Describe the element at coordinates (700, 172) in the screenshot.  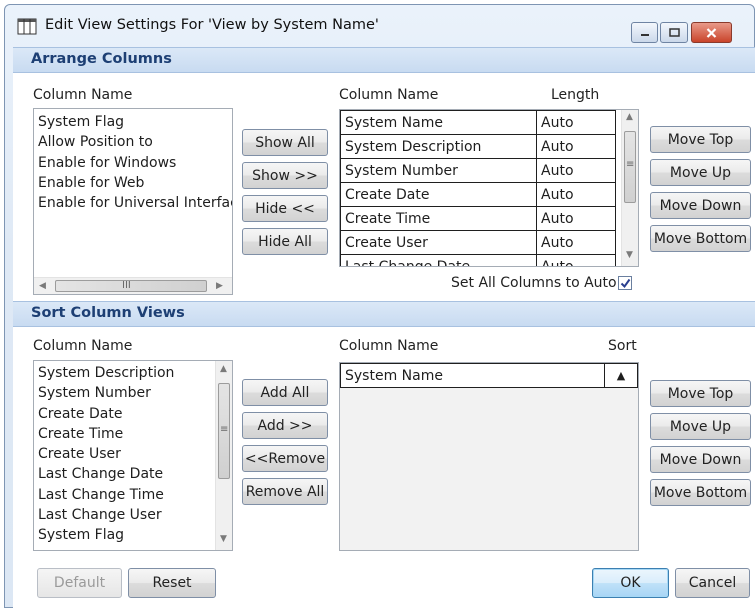
I see `move-up-button: Move Up` at that location.